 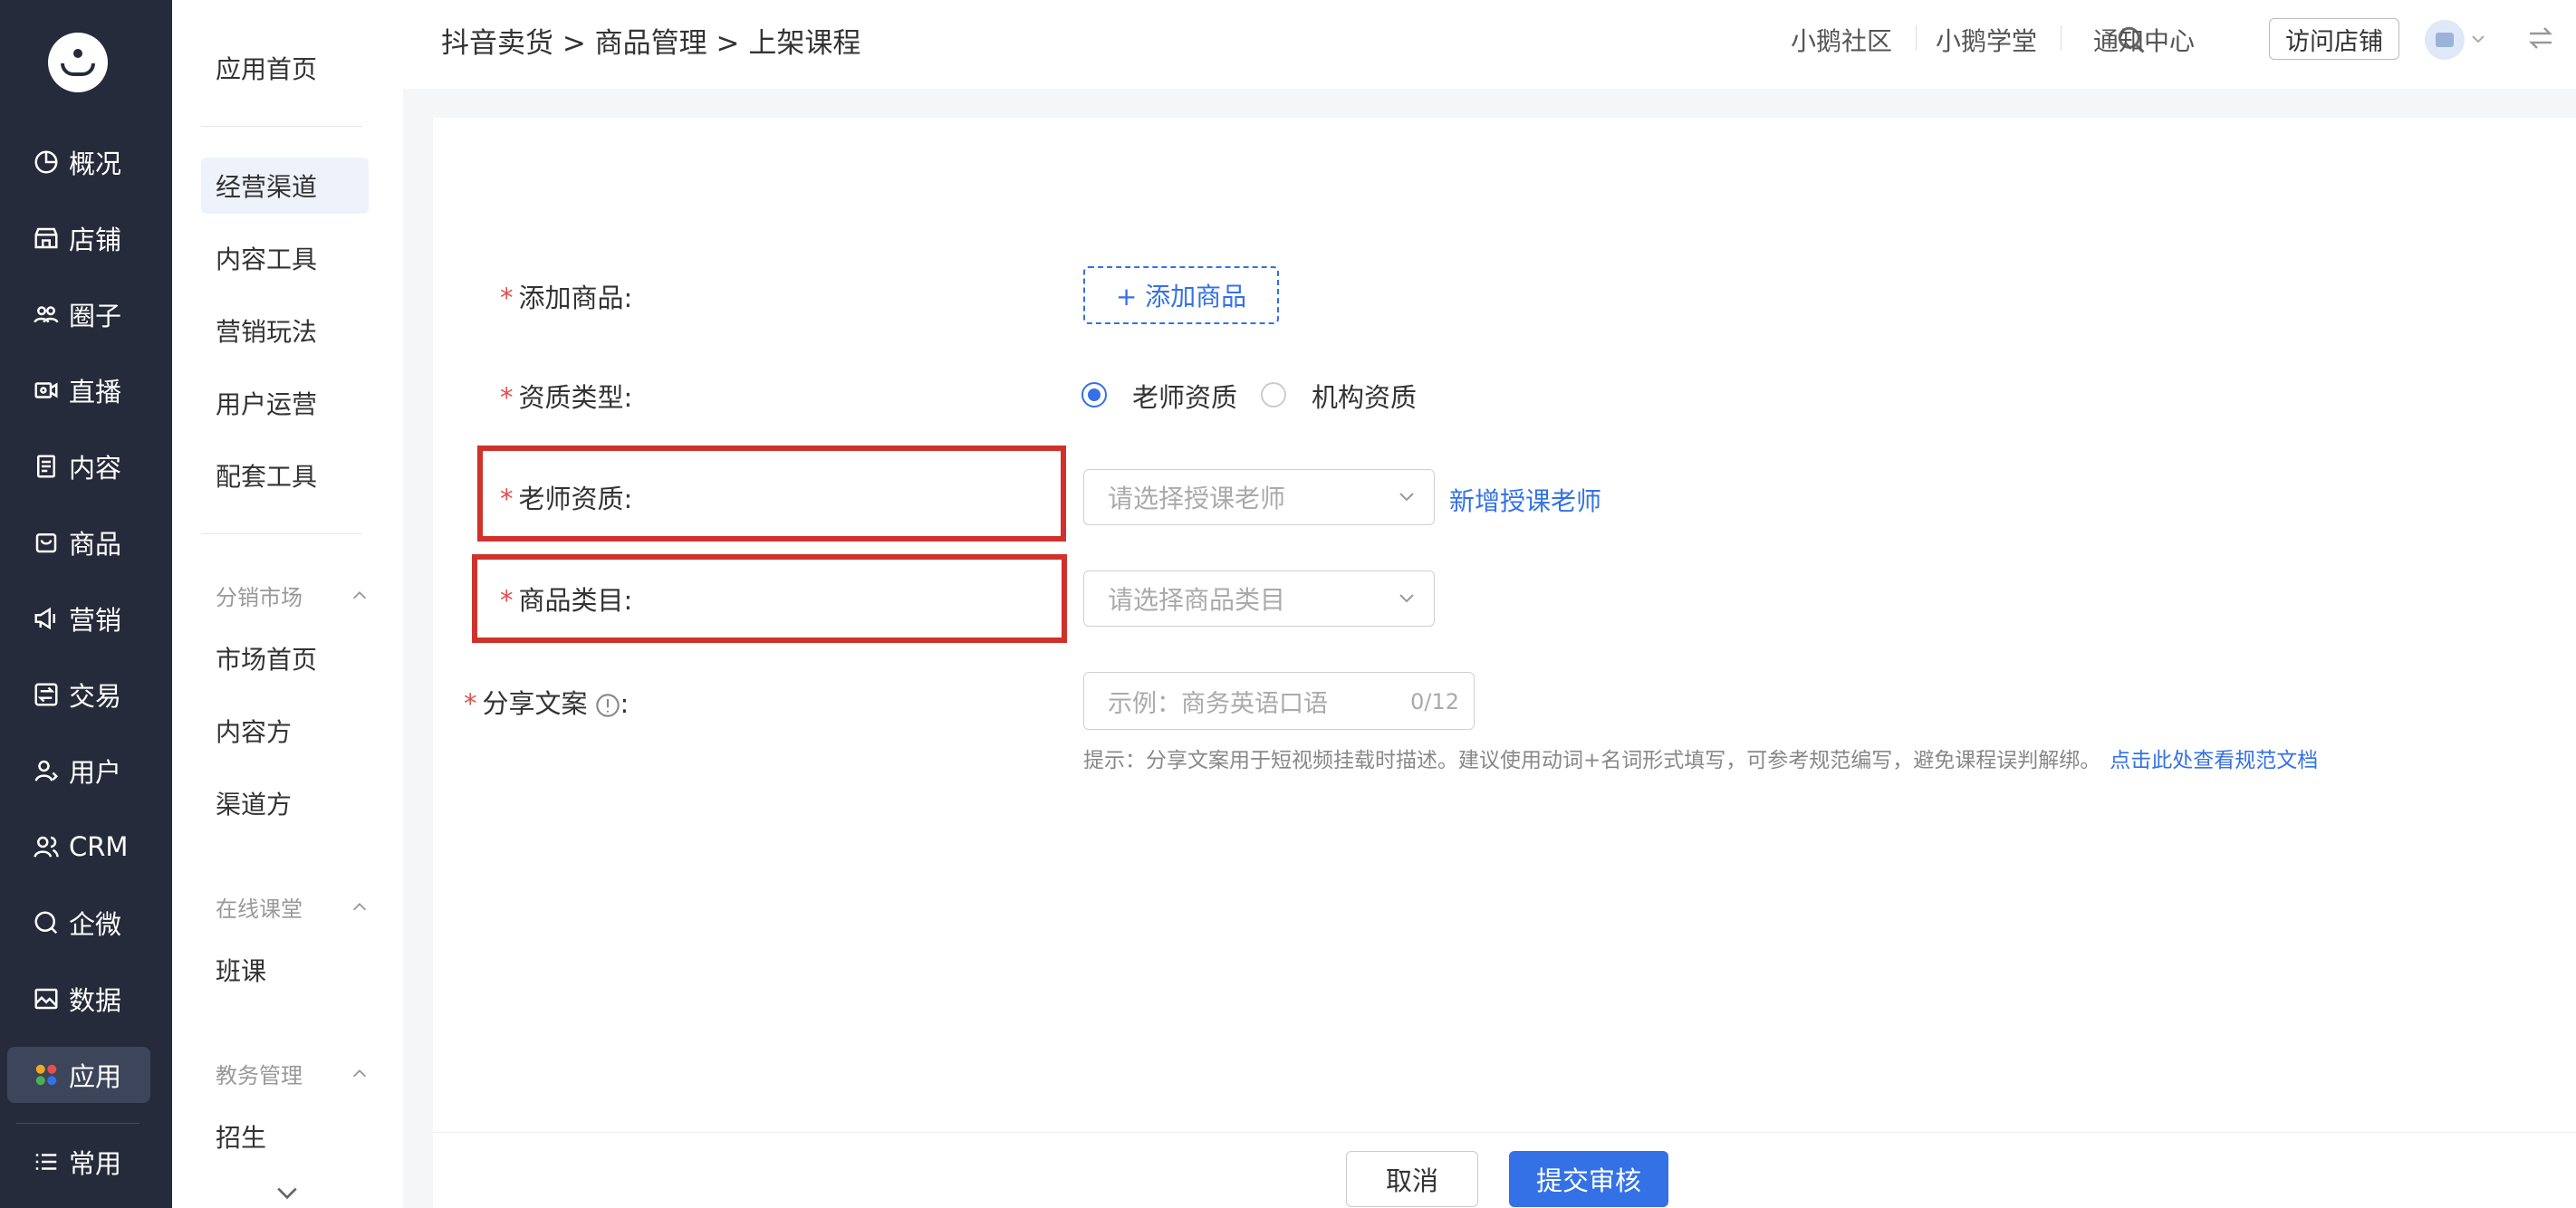 What do you see at coordinates (1986, 40) in the screenshot?
I see `link-academy: 小鹅学堂` at bounding box center [1986, 40].